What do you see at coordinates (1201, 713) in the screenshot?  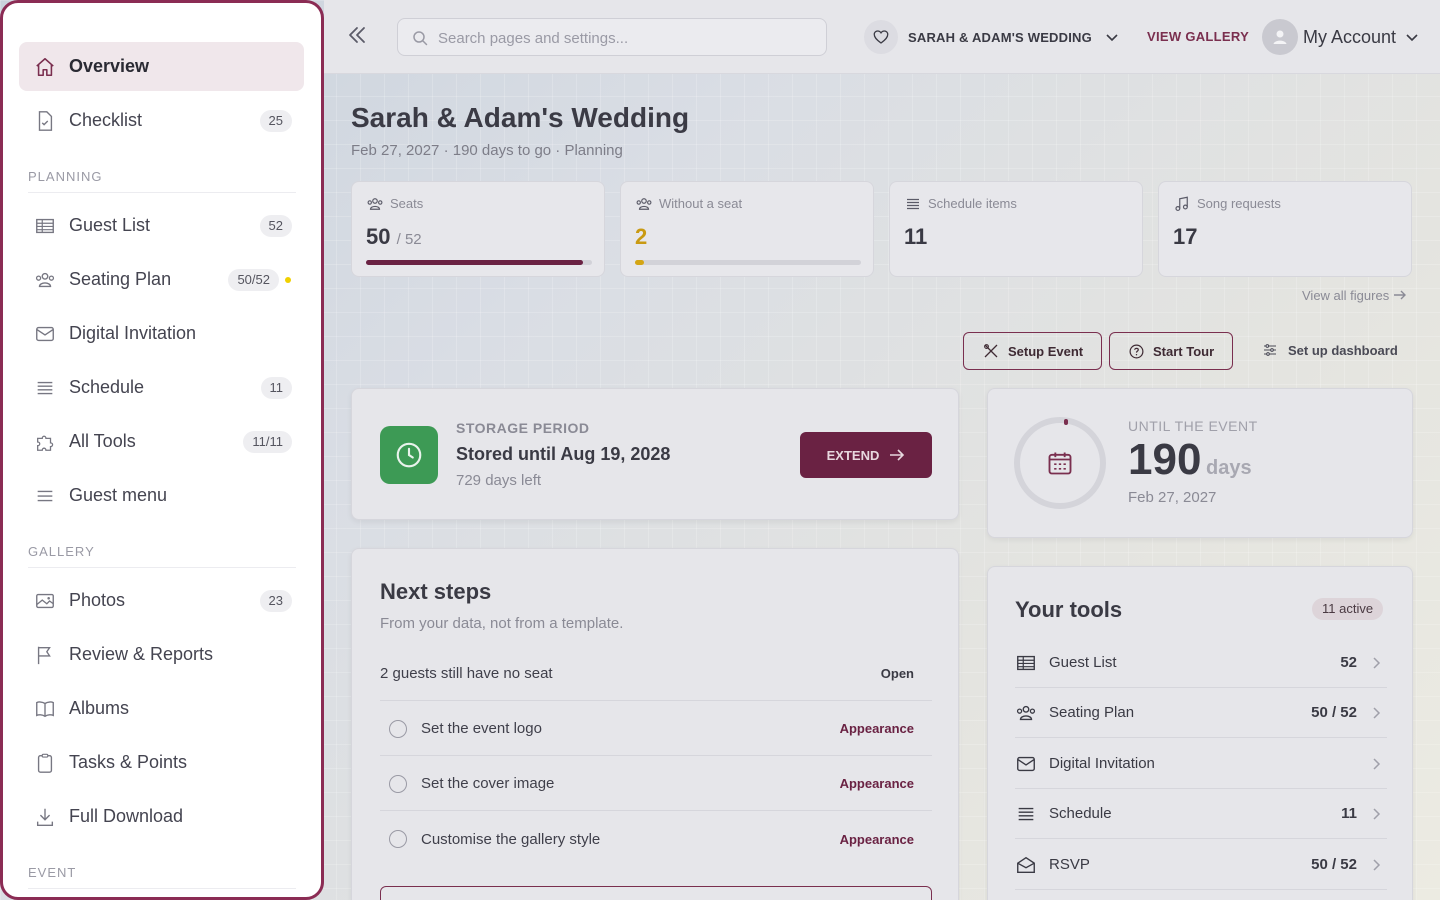 I see `tool-row-seating-plan: Seating Plan 50 / 52` at bounding box center [1201, 713].